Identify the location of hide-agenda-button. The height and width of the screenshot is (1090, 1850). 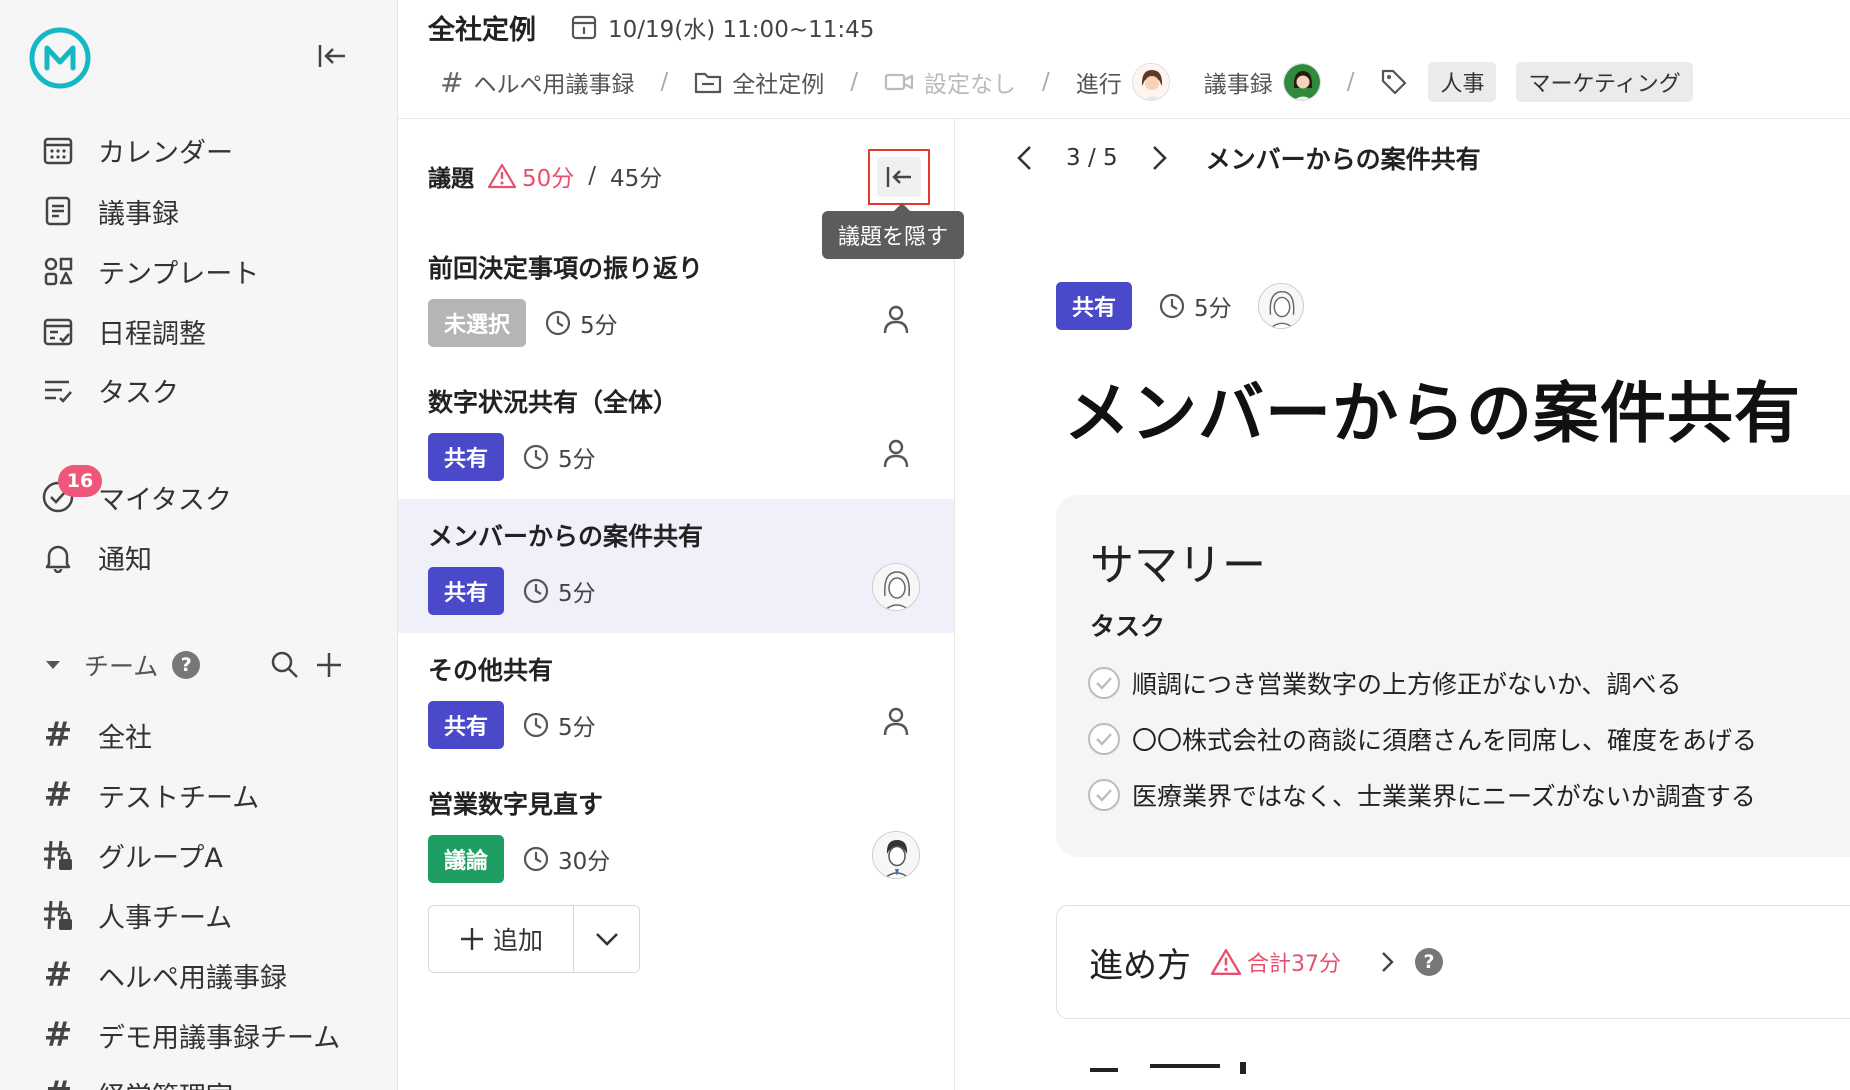
(899, 177).